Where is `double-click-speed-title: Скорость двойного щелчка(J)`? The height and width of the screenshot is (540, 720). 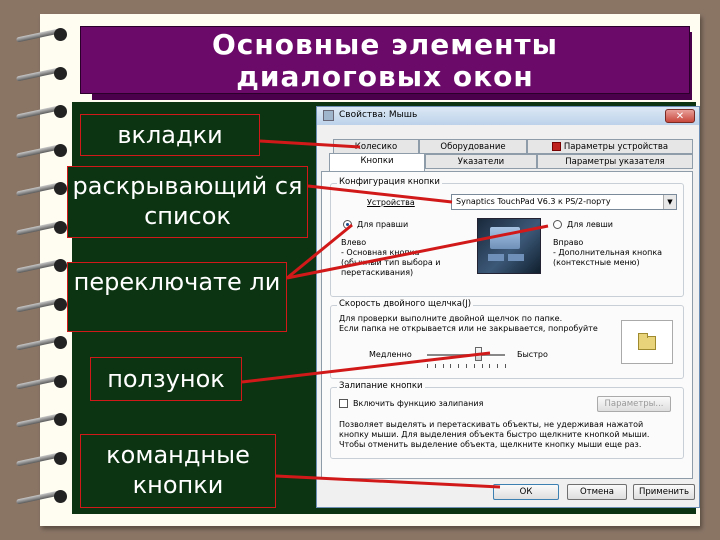 double-click-speed-title: Скорость двойного щелчка(J) is located at coordinates (405, 304).